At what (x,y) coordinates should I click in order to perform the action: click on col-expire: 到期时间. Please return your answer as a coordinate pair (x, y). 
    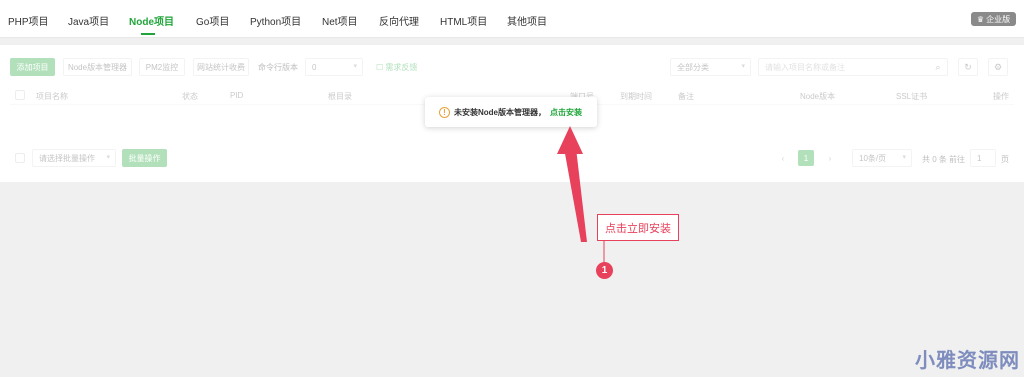
    Looking at the image, I should click on (636, 96).